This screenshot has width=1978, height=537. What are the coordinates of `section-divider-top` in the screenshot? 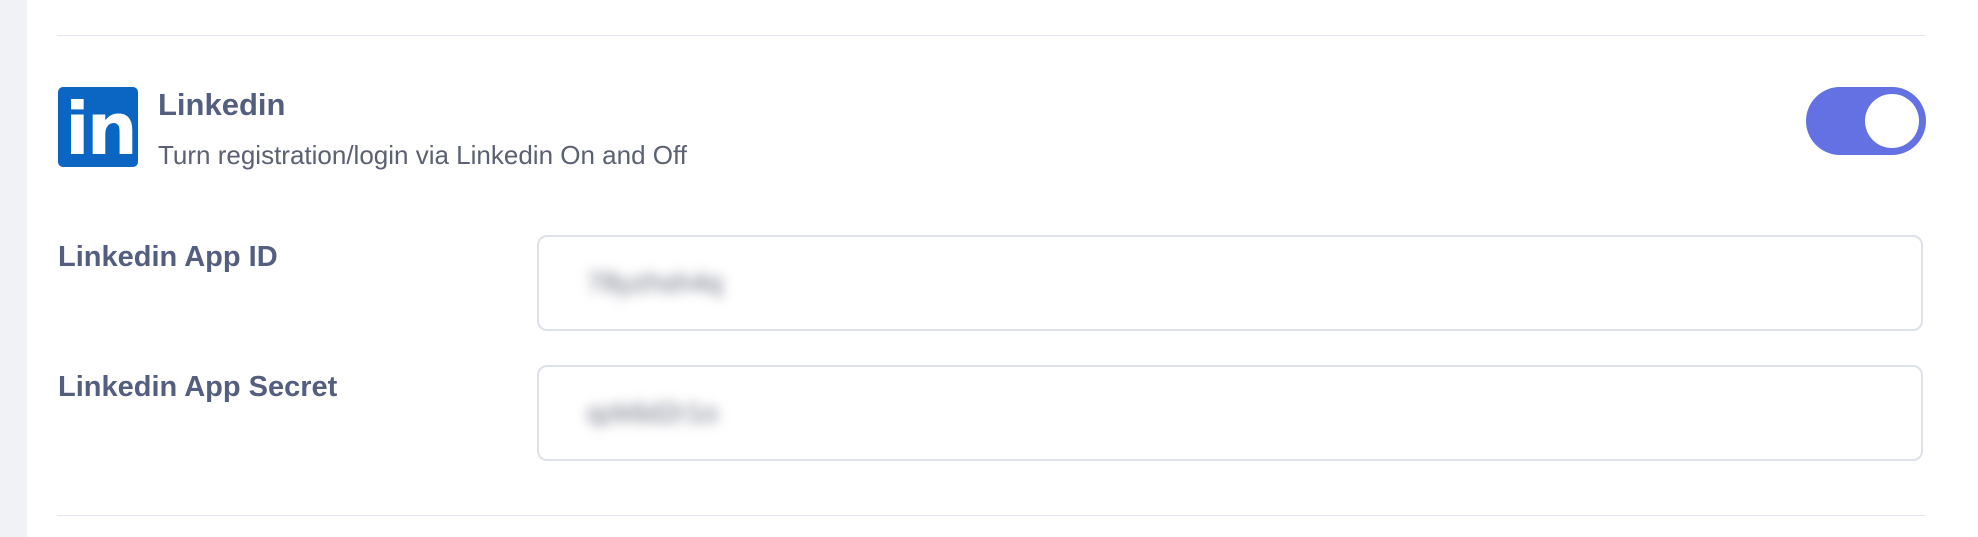 It's located at (991, 35).